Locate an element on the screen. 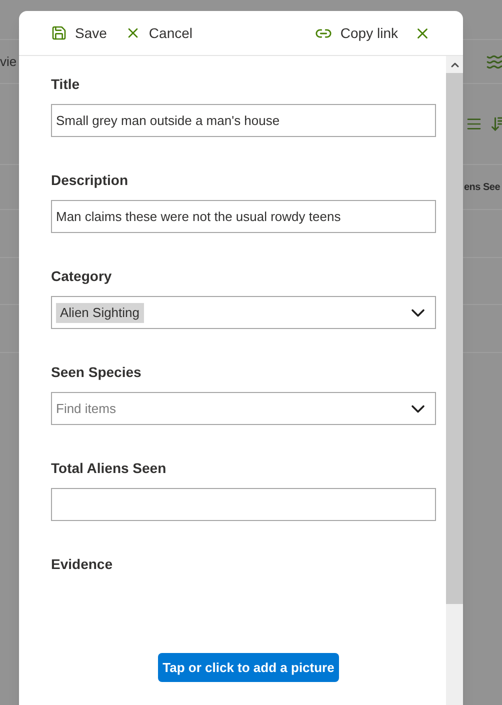 This screenshot has width=502, height=705. view-label: vie is located at coordinates (8, 61).